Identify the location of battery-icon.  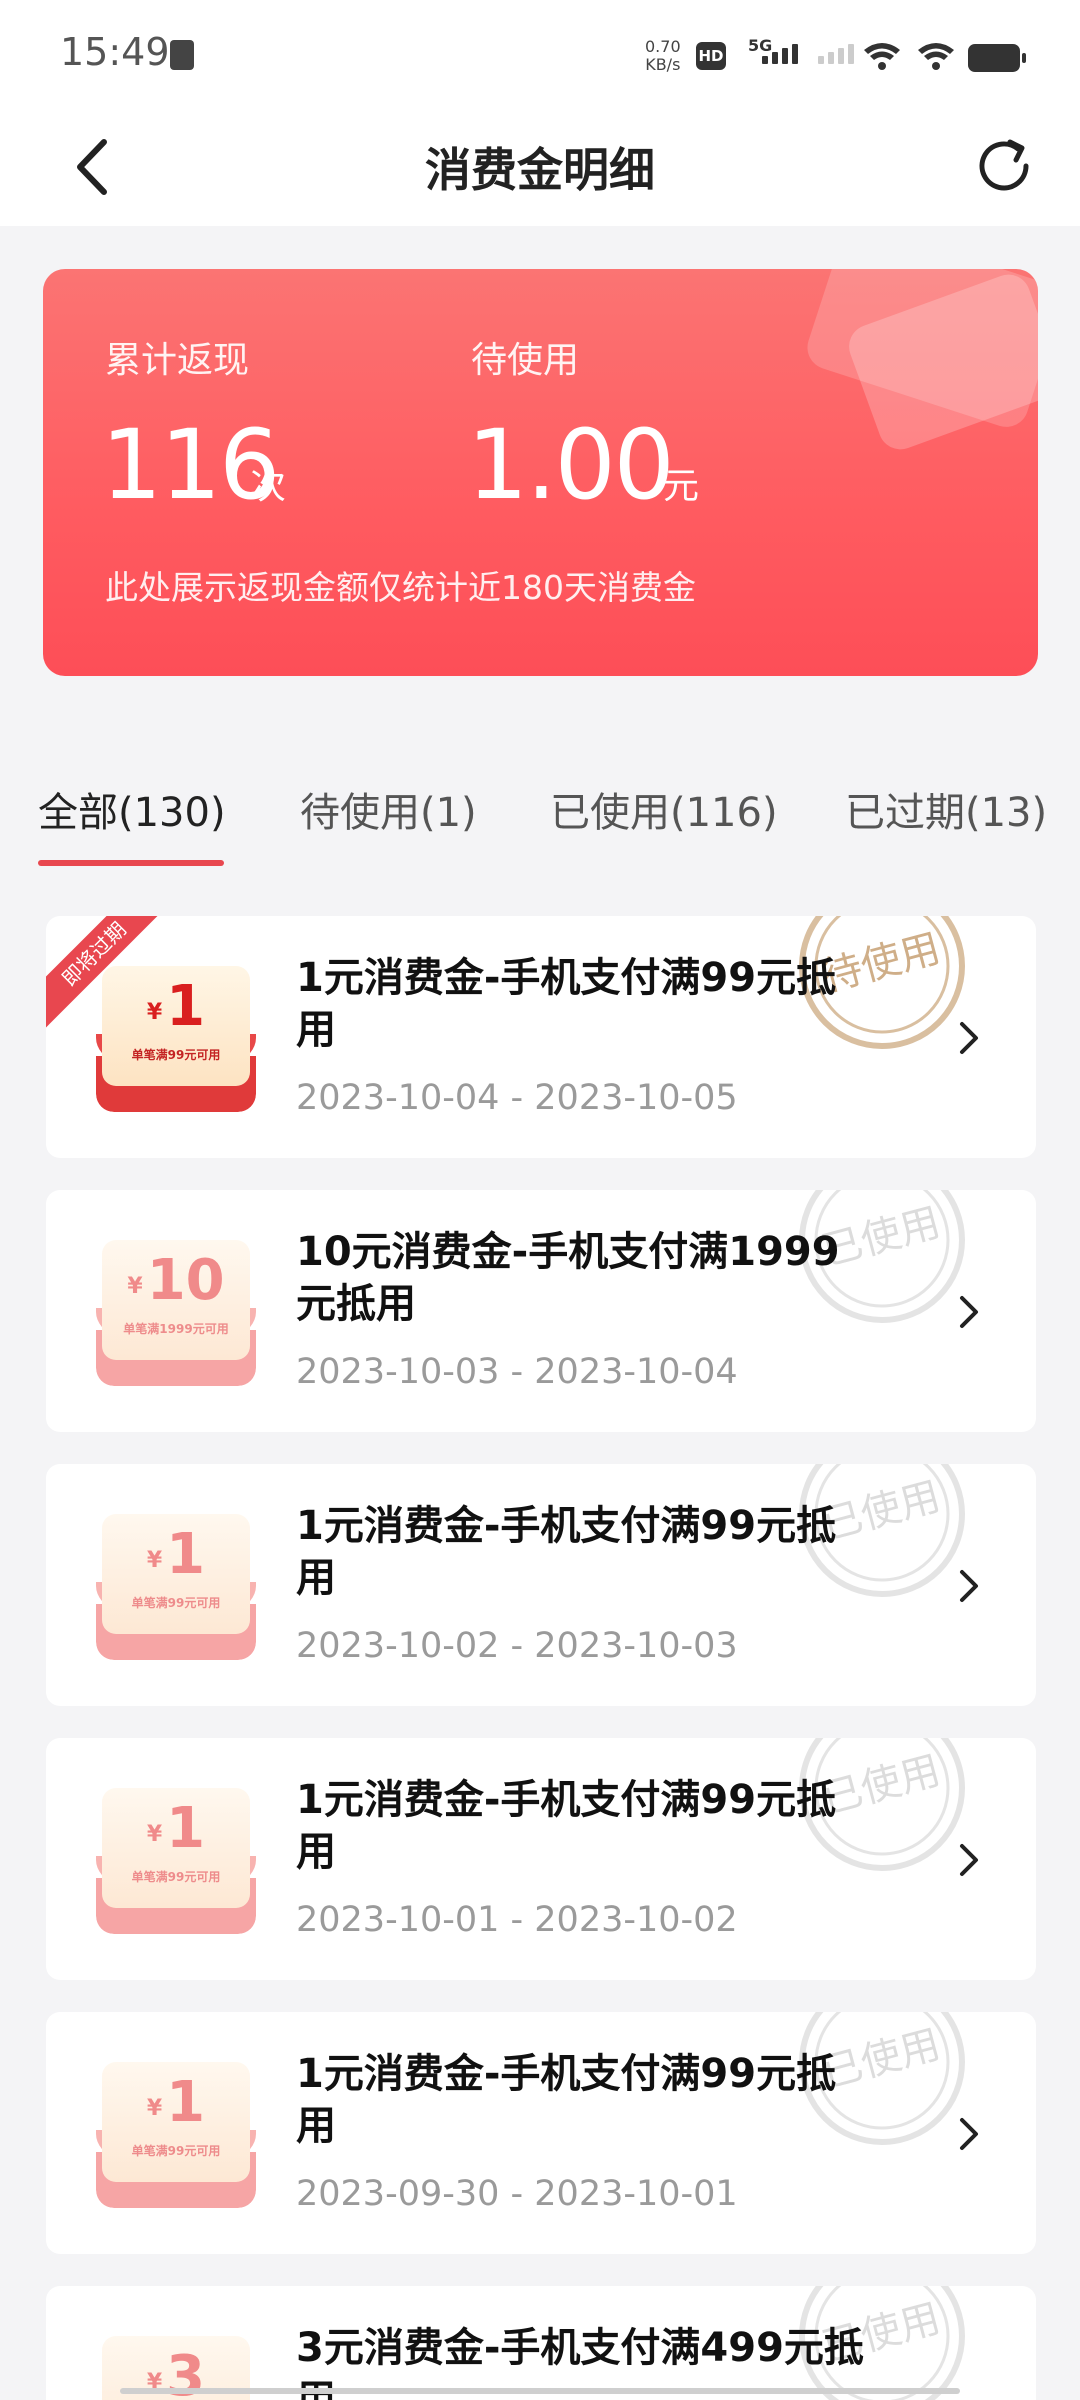
(997, 58).